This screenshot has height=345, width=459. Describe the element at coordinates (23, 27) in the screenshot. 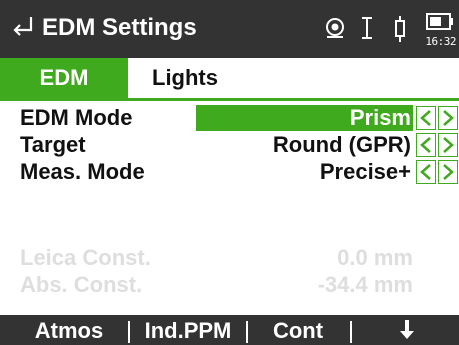

I see `back-arrow-icon` at that location.